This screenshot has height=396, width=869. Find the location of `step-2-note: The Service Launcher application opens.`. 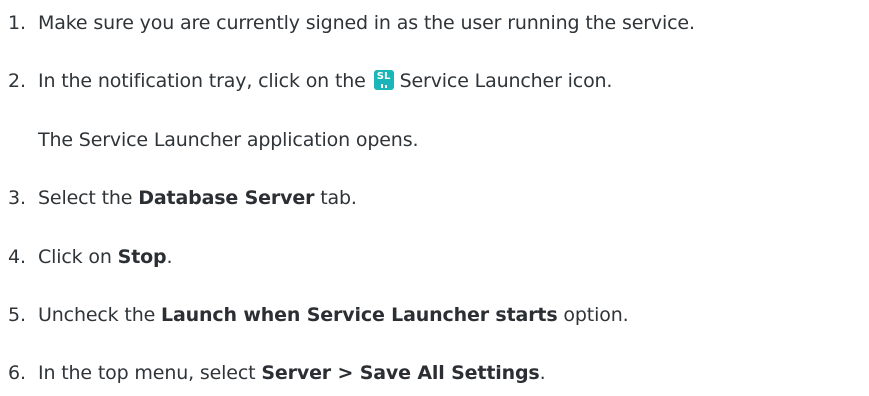

step-2-note: The Service Launcher application opens. is located at coordinates (228, 140).